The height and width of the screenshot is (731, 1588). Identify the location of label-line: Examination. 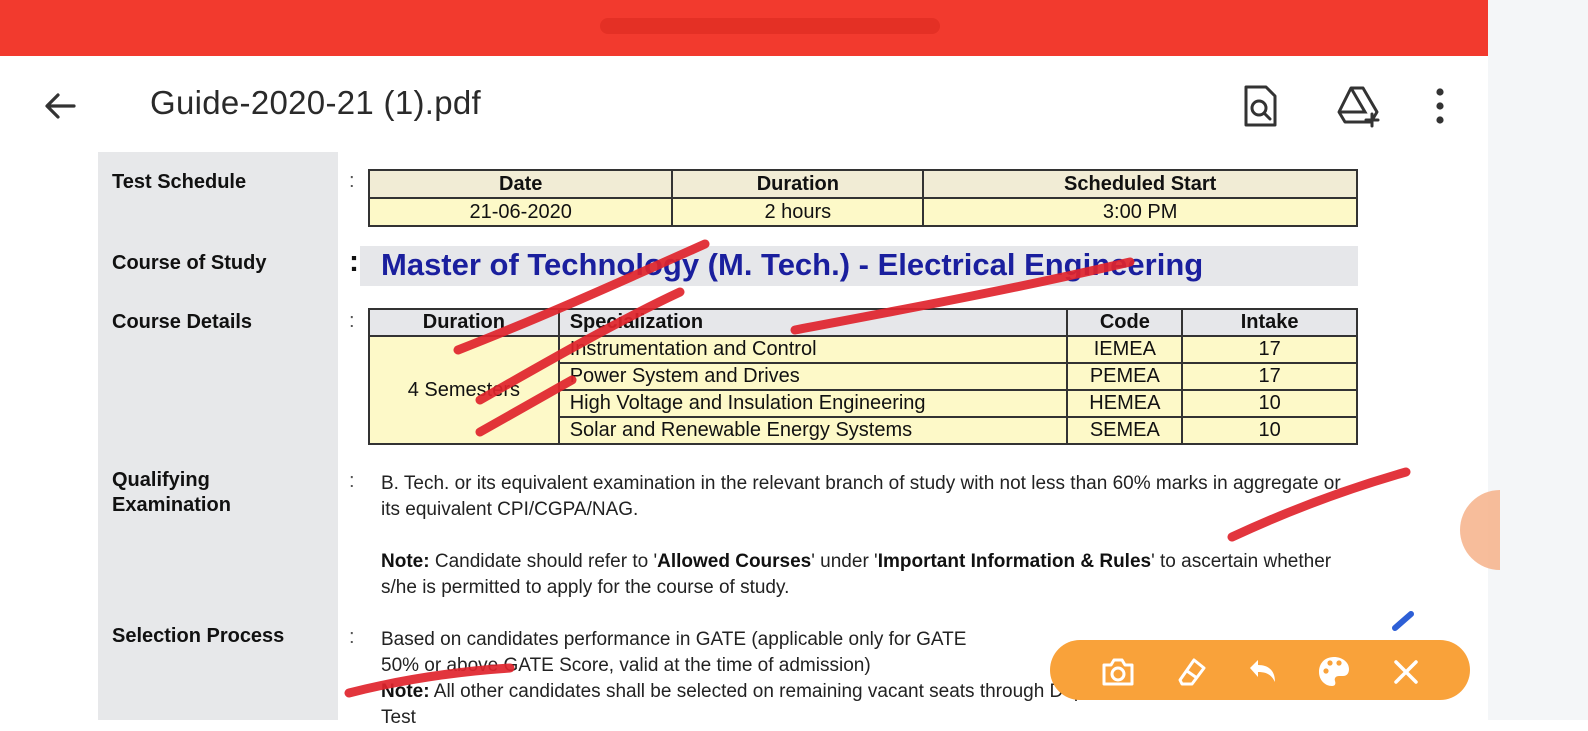
(171, 505).